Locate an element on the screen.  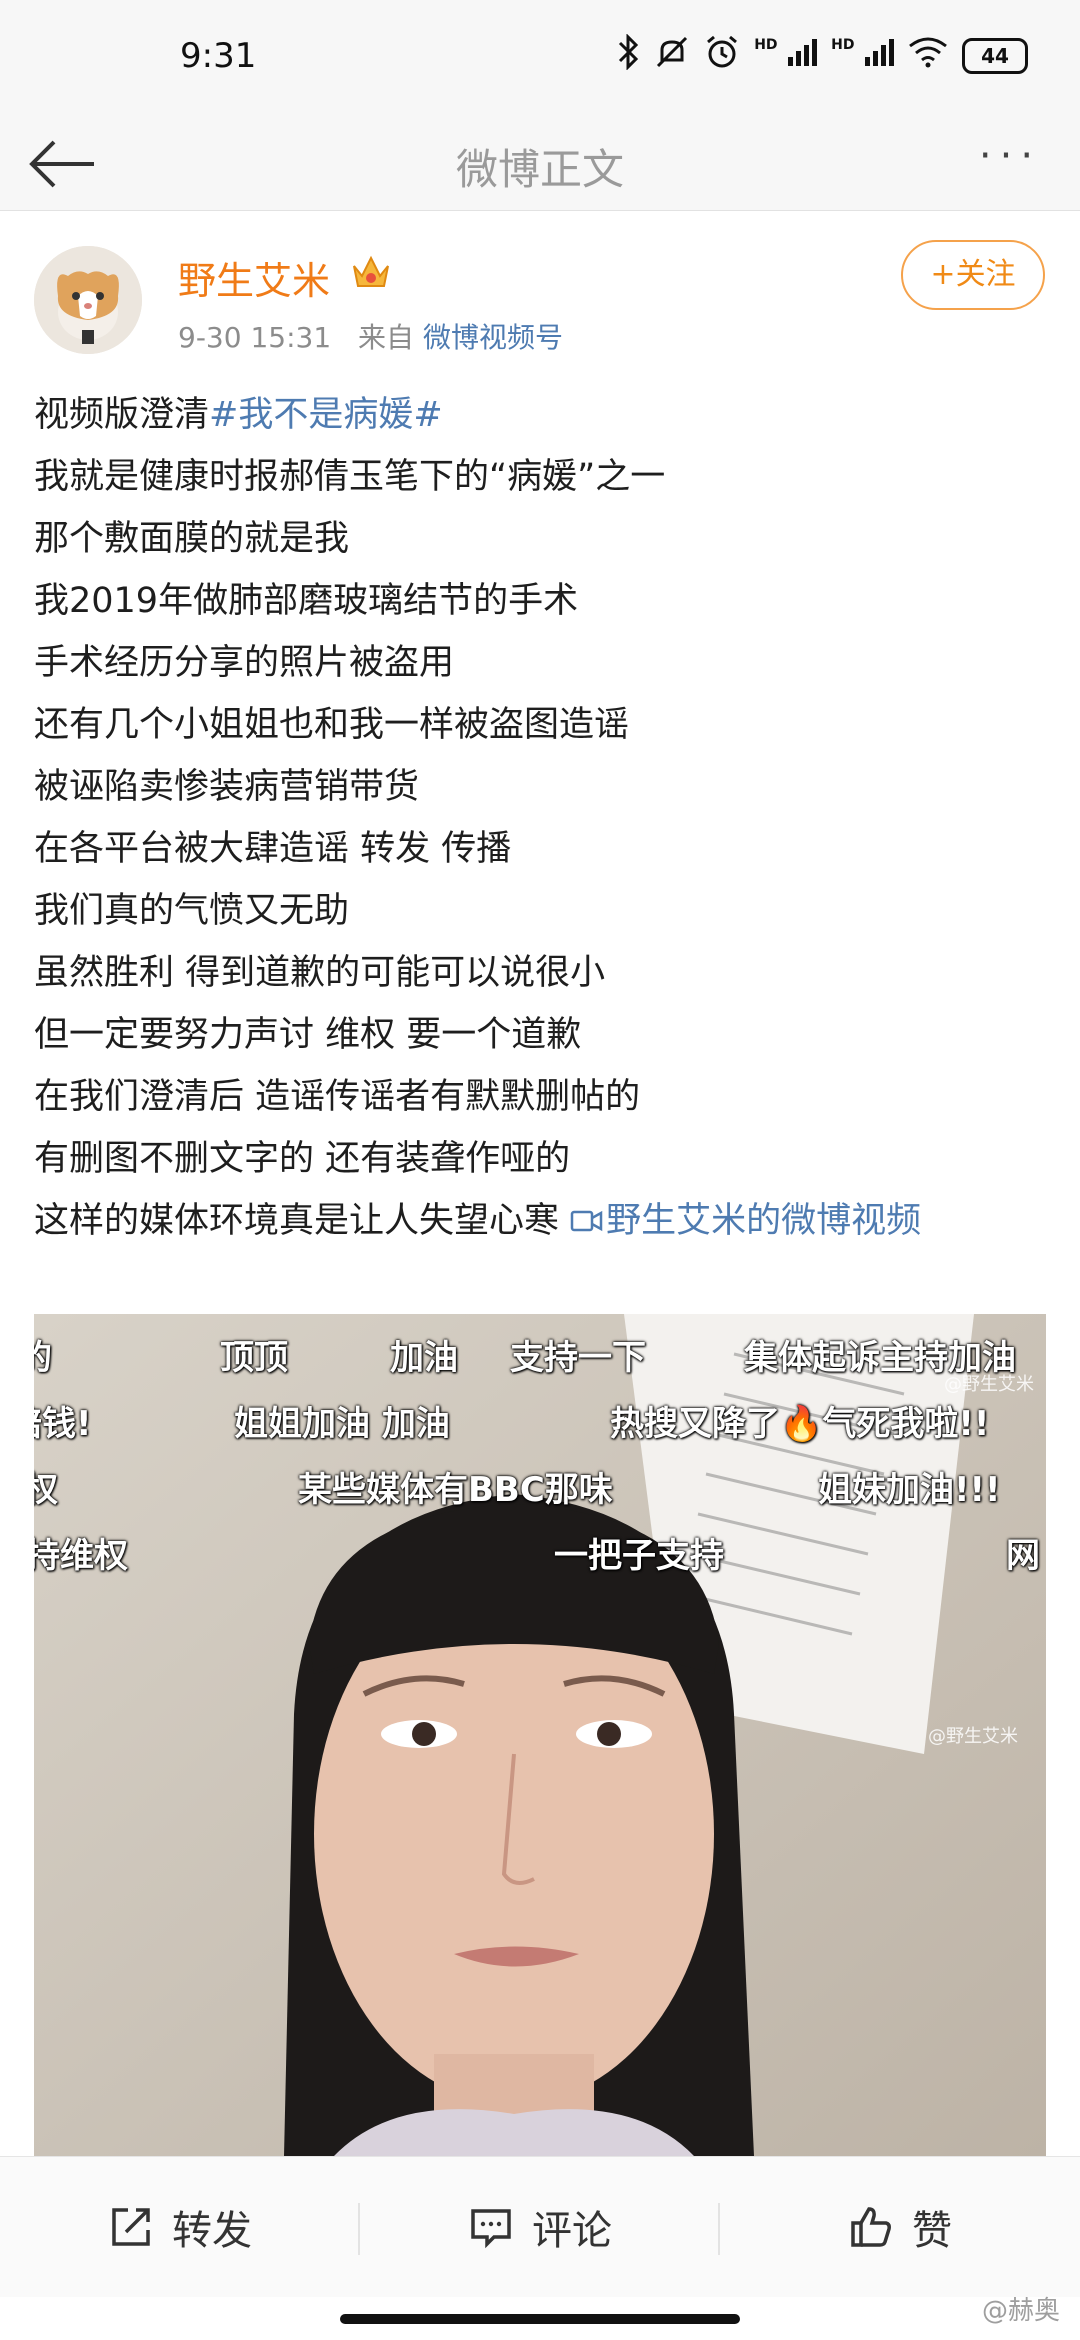
plus-icon: + is located at coordinates (943, 274).